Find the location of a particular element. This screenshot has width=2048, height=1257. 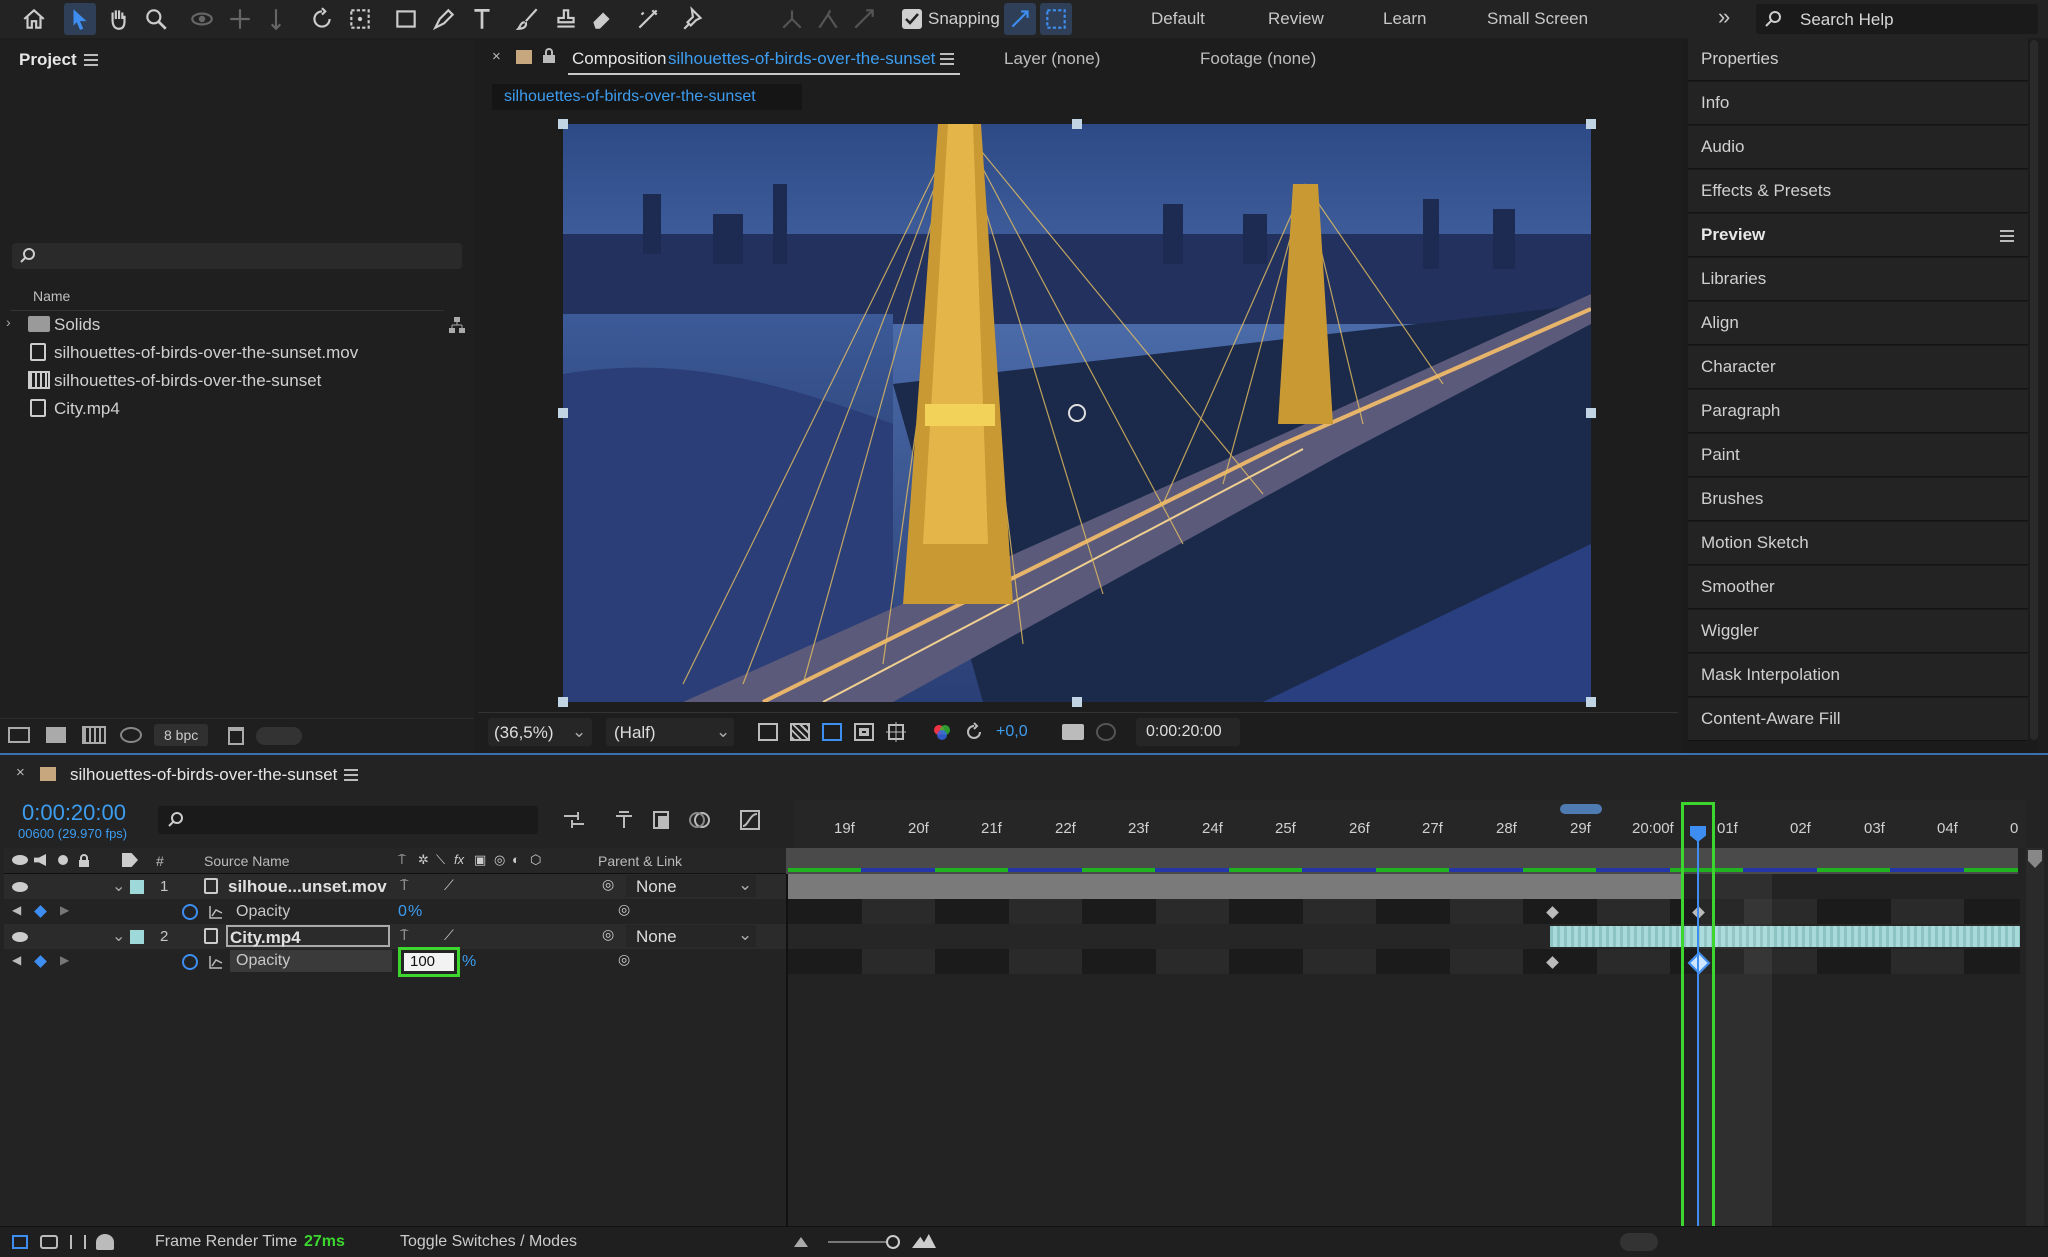

property-value: 0 is located at coordinates (402, 912).